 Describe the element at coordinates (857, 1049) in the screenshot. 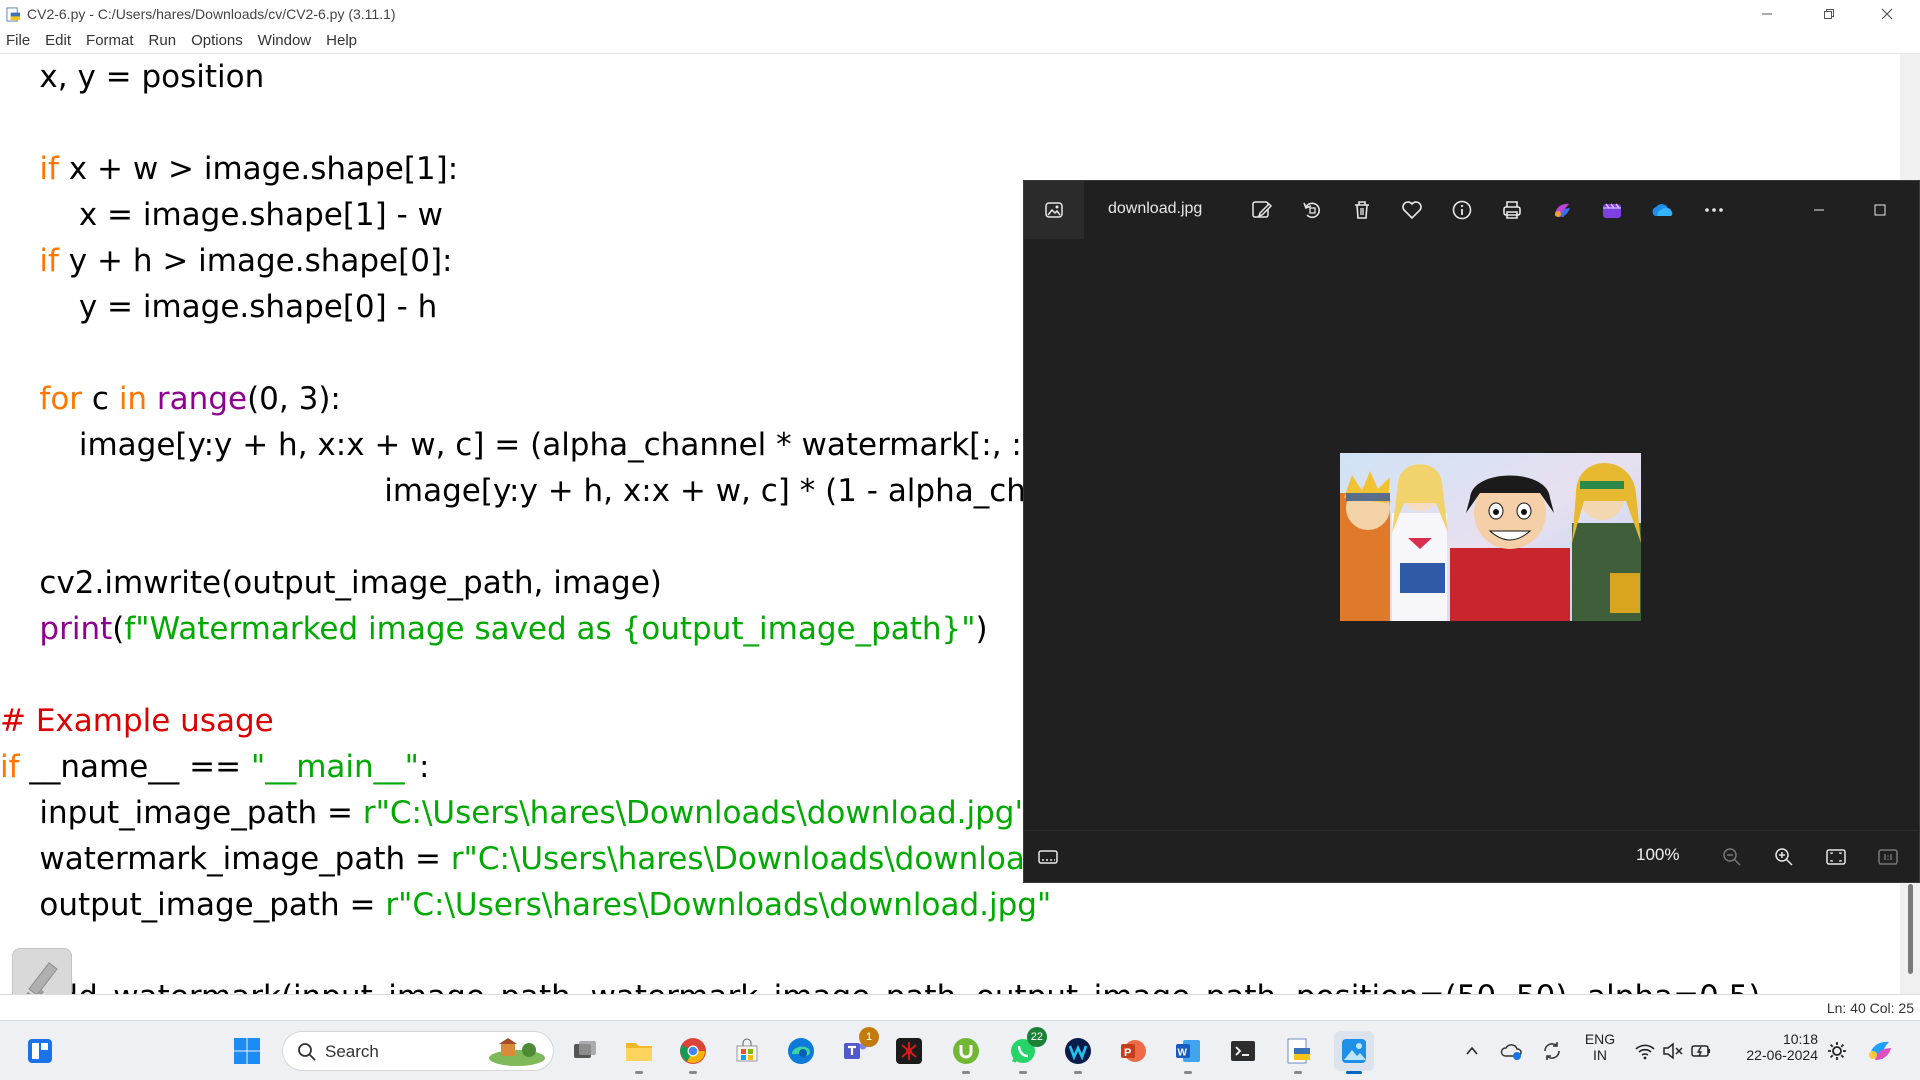

I see `taskbar-teams: 1` at that location.